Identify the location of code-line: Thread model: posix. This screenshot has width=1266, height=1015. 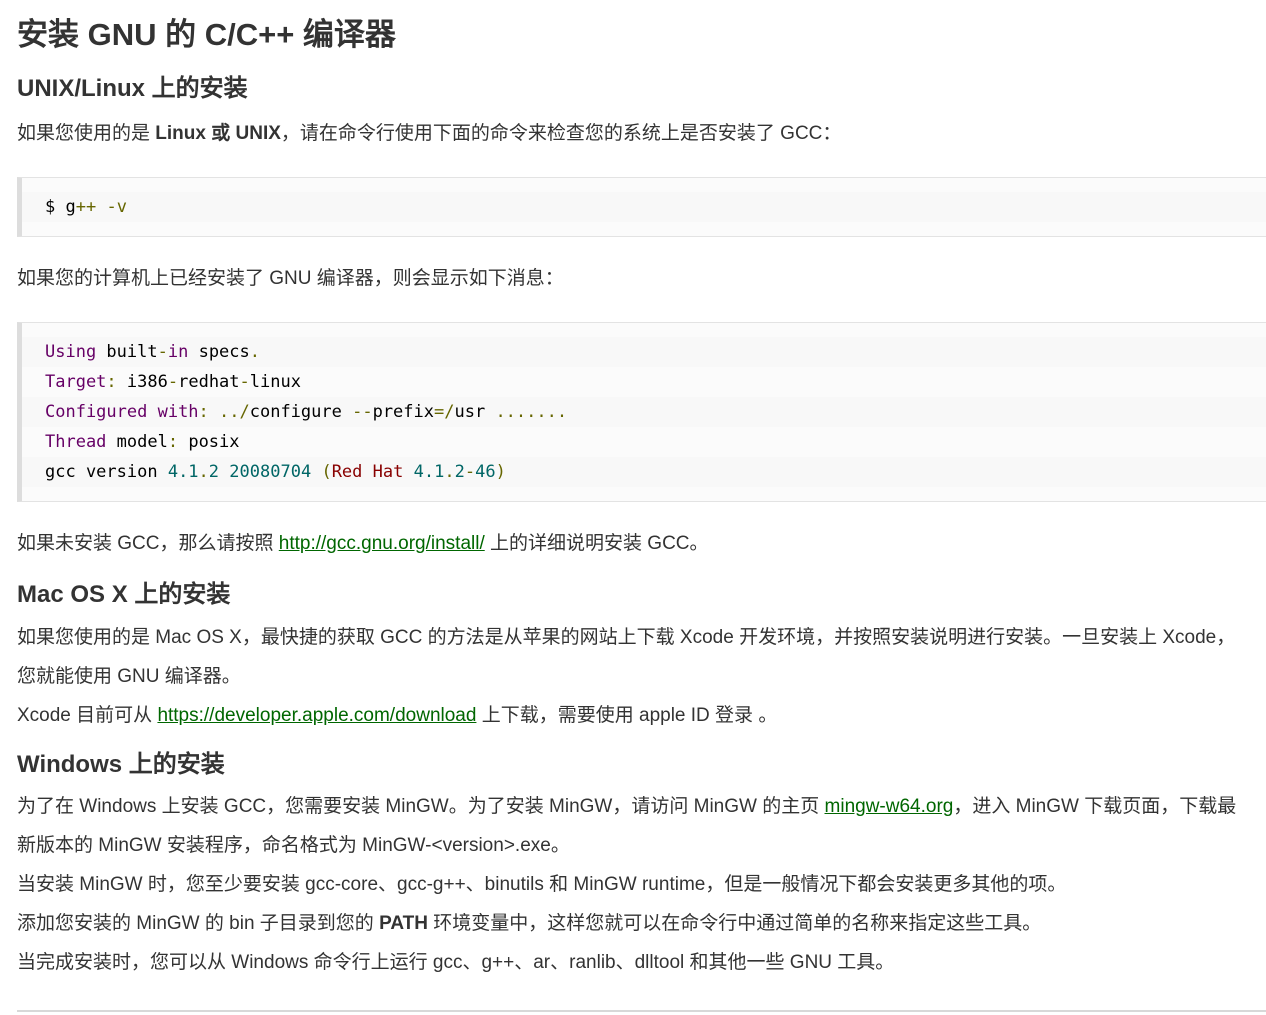
(655, 442).